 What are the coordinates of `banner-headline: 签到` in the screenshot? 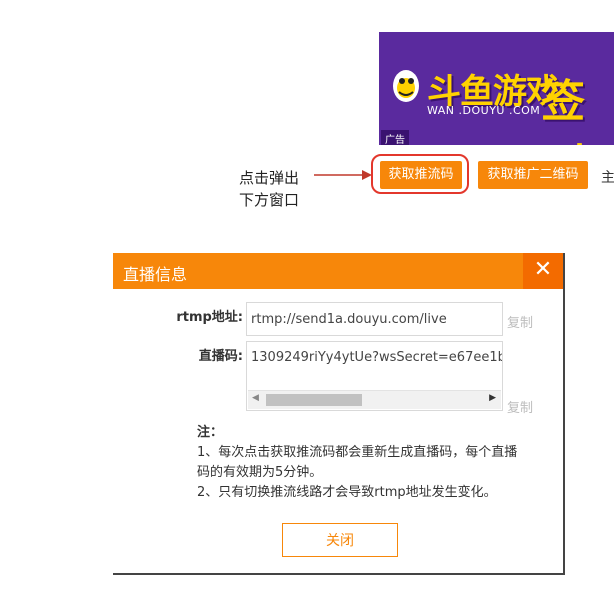 It's located at (563, 110).